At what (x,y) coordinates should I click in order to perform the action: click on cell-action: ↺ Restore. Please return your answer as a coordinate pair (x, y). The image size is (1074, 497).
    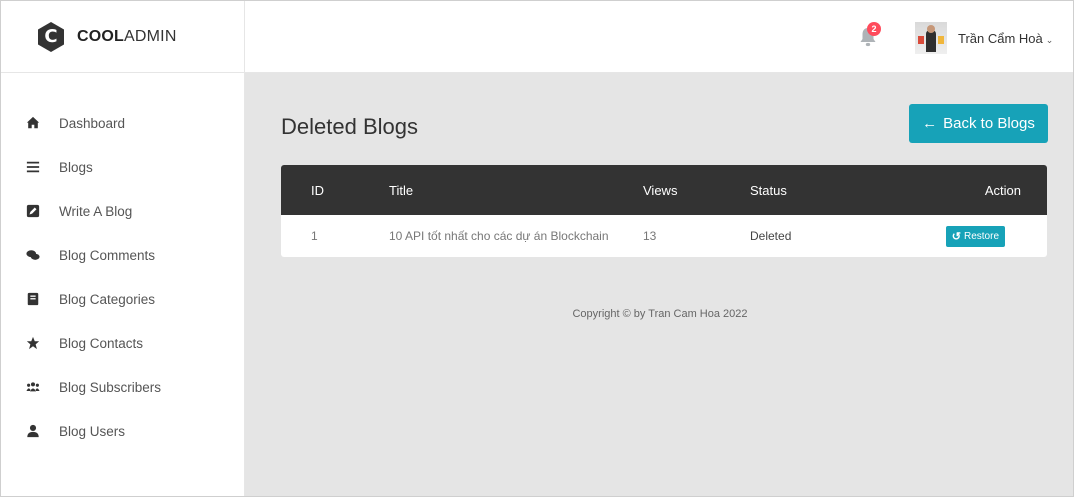
    Looking at the image, I should click on (992, 236).